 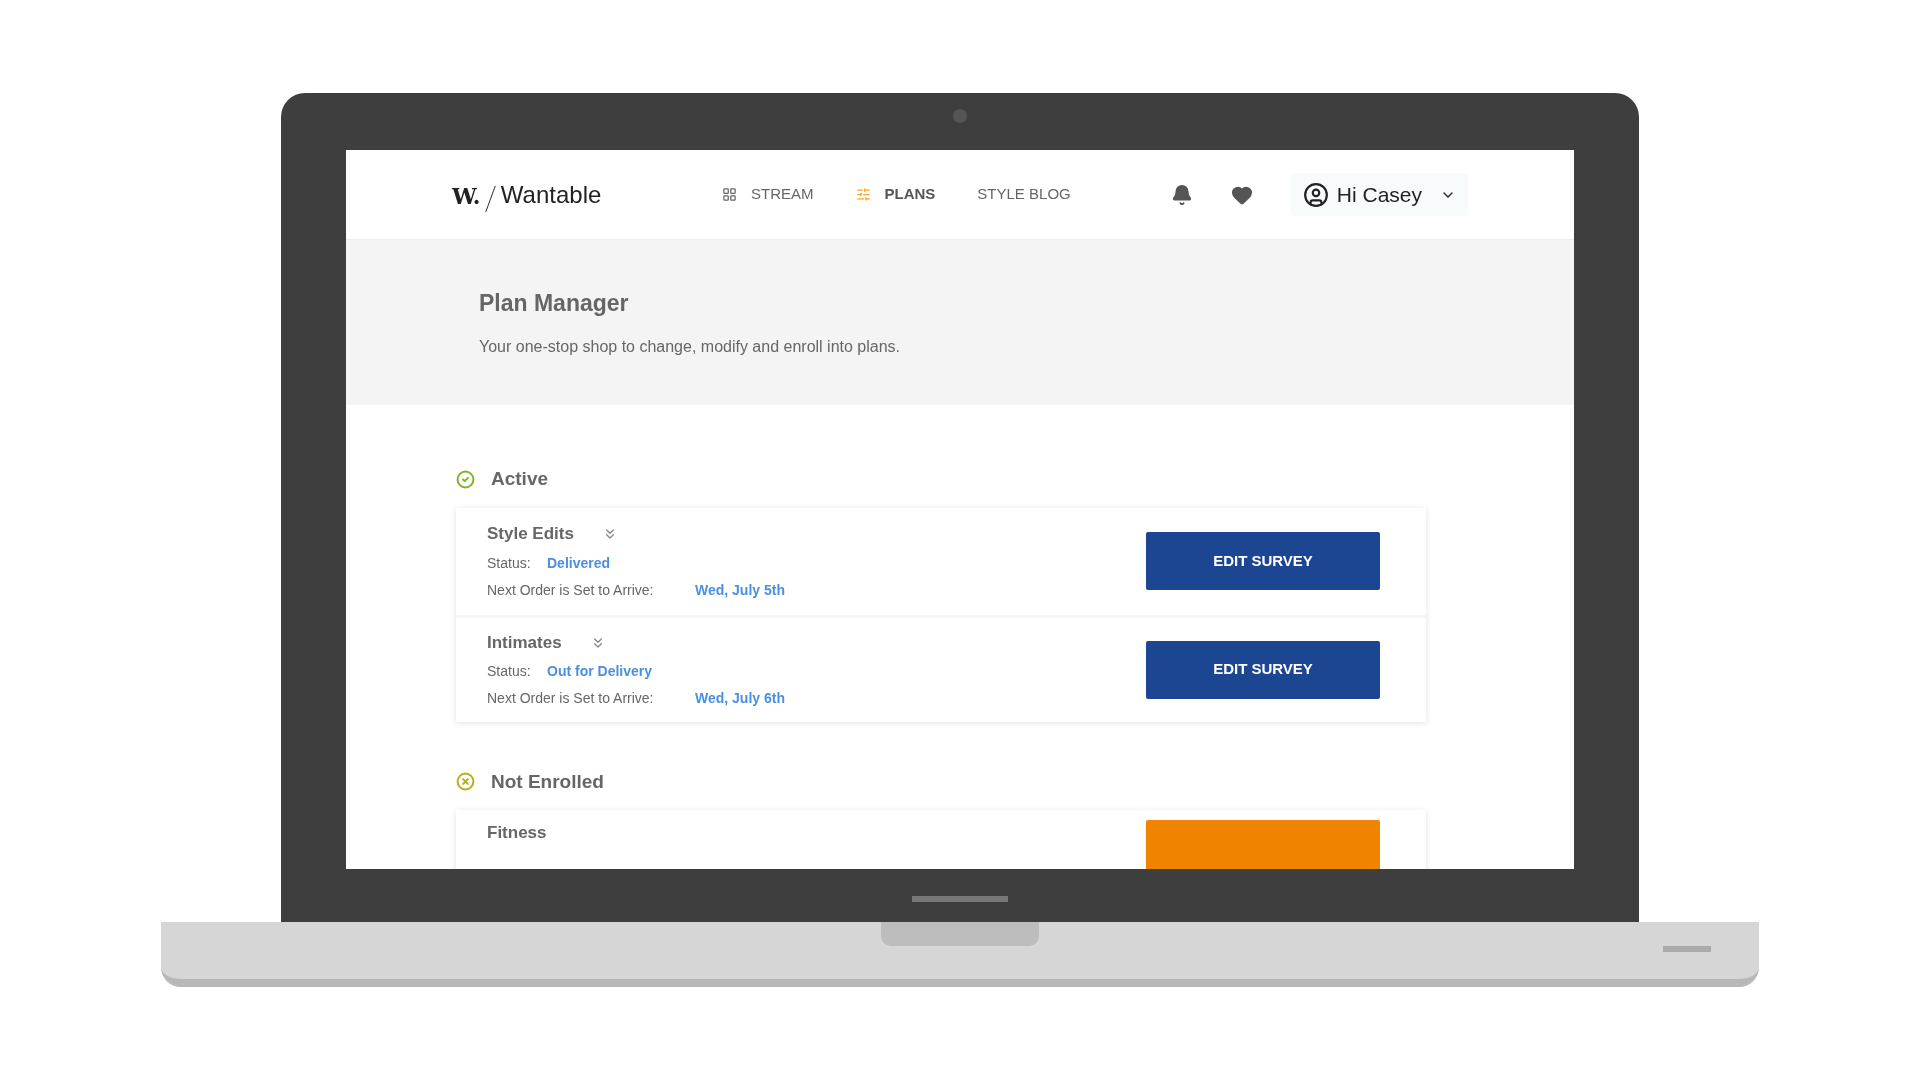 I want to click on x-circle-icon, so click(x=465, y=782).